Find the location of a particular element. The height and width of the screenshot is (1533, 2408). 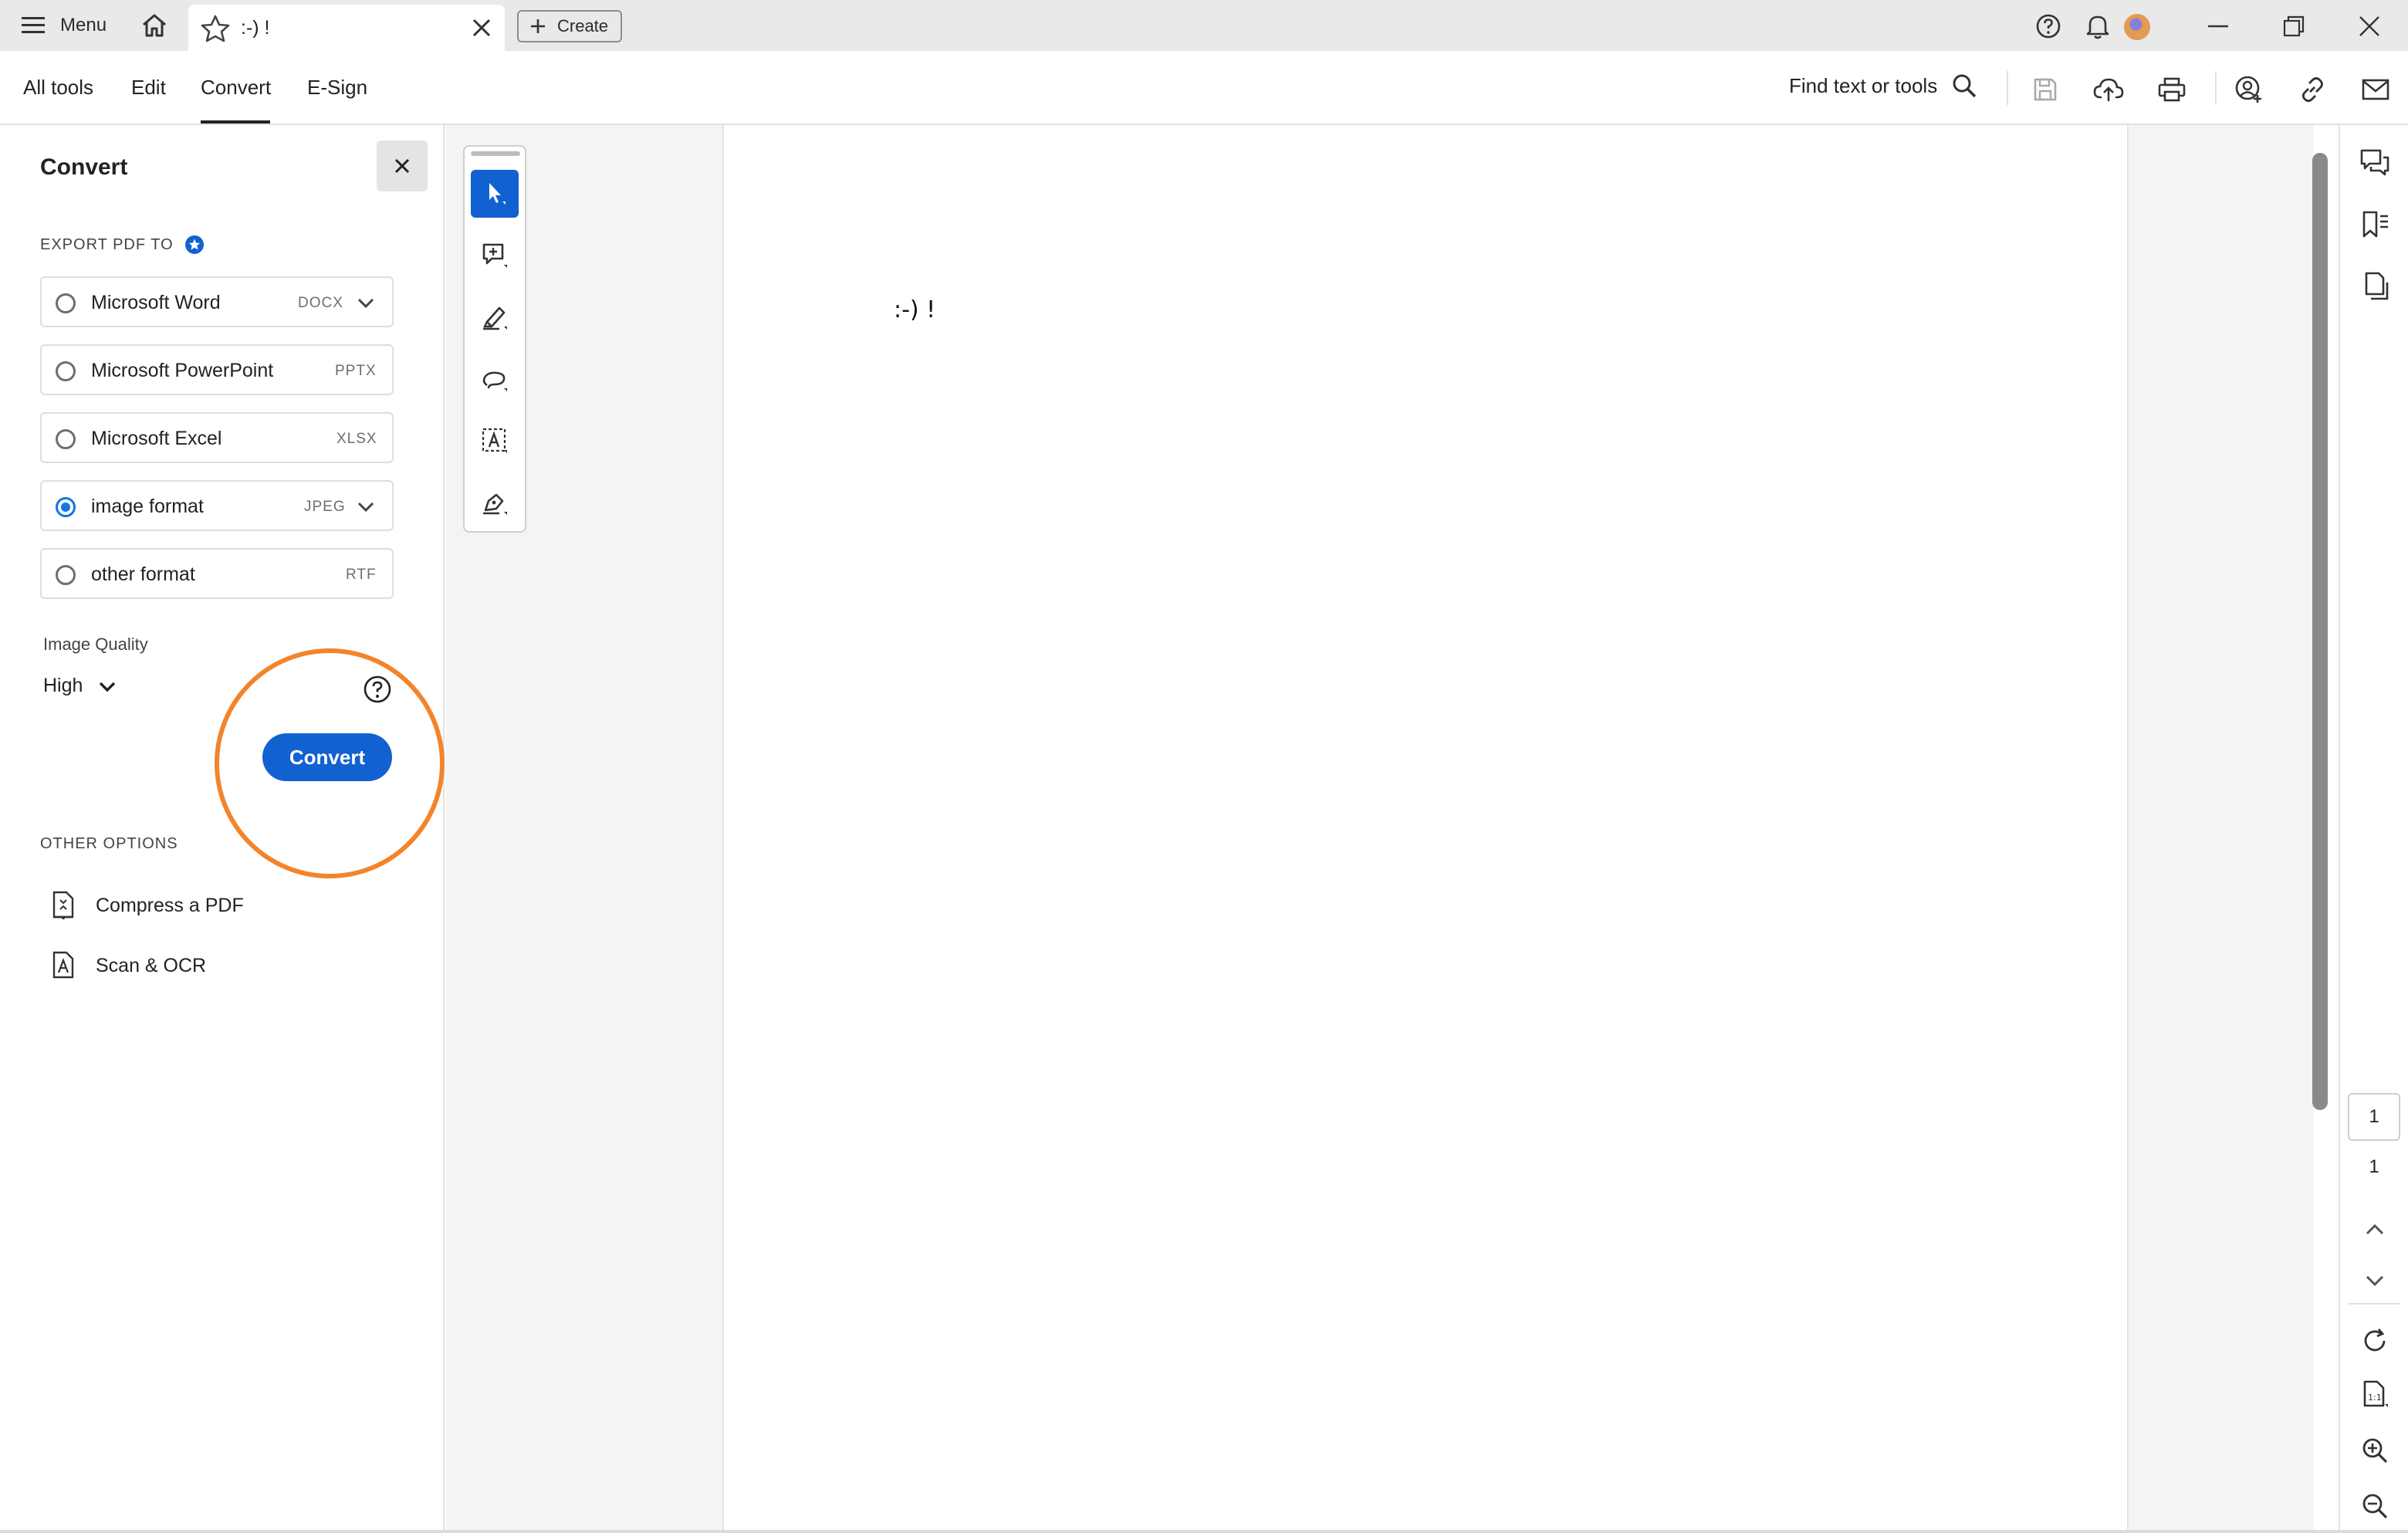

zoom-in-icon is located at coordinates (2375, 1450).